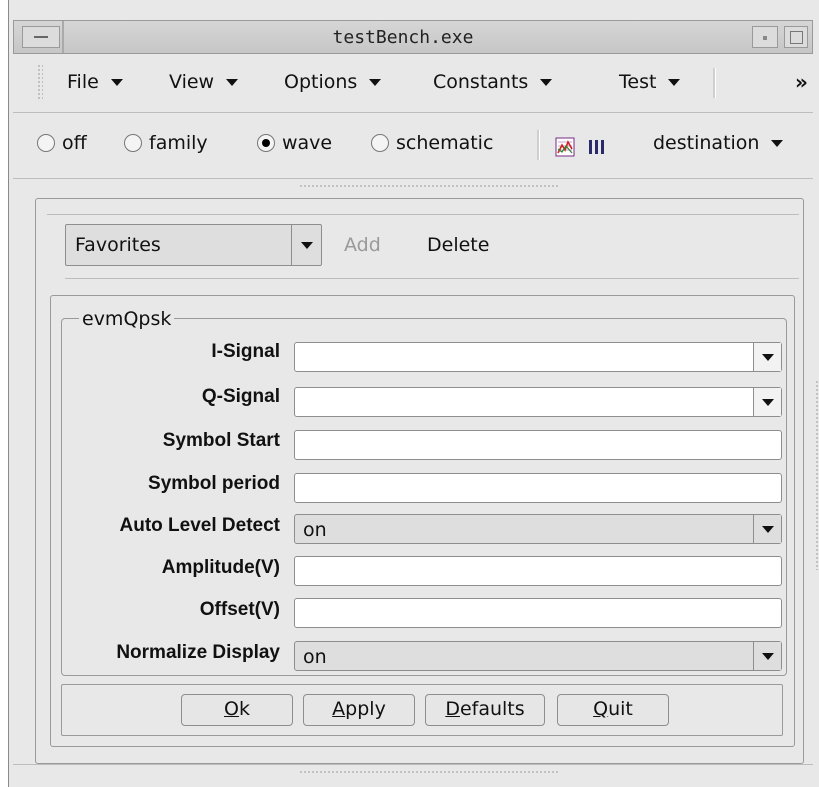 This screenshot has height=787, width=819. What do you see at coordinates (538, 529) in the screenshot?
I see `auto-level-detect-dropdown: on` at bounding box center [538, 529].